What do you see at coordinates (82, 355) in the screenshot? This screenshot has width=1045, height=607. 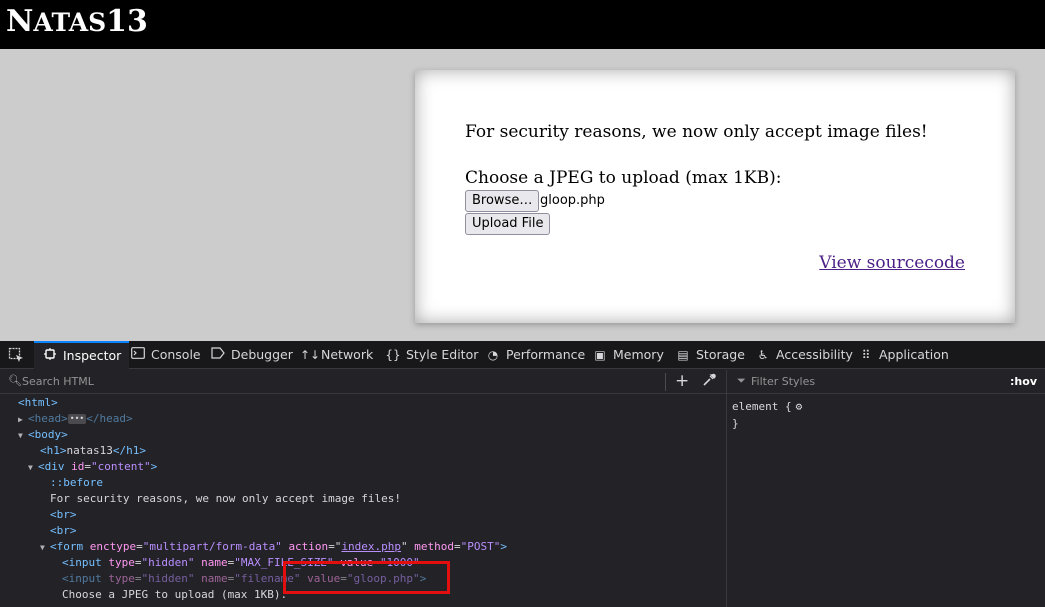 I see `tab-inspector: Inspector` at bounding box center [82, 355].